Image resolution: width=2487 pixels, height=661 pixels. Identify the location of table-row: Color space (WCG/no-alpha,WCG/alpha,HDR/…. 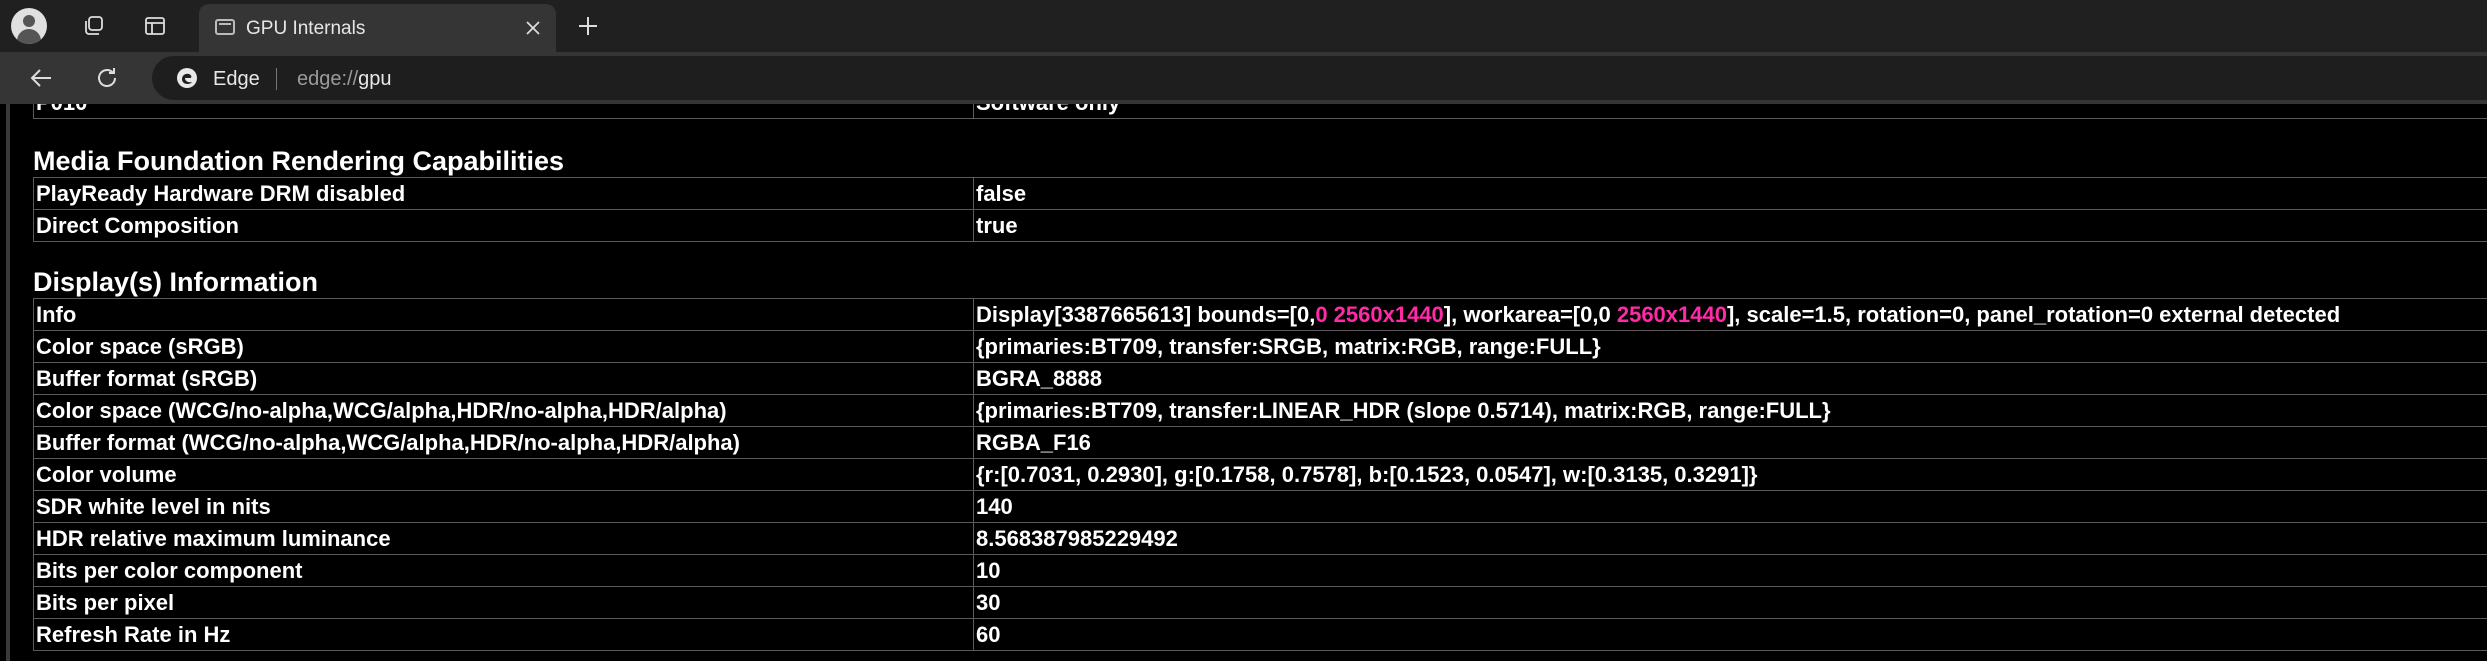
(1260, 410).